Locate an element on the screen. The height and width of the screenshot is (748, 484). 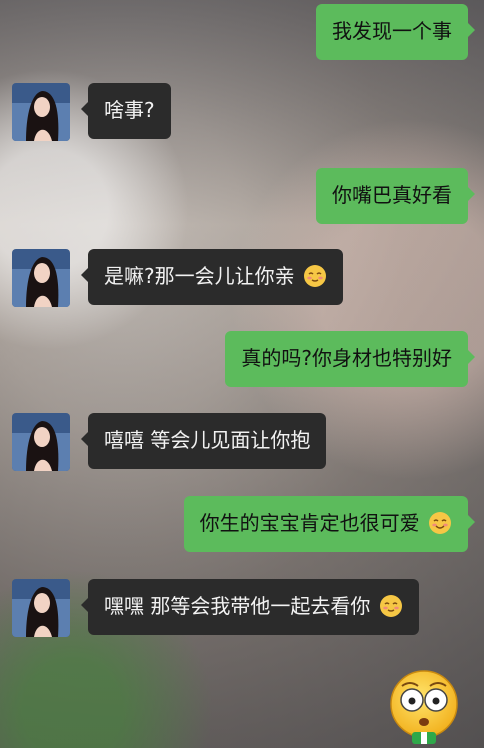
message-row: 嘿嘿 那等会我带他一起去看你 is located at coordinates (215, 608).